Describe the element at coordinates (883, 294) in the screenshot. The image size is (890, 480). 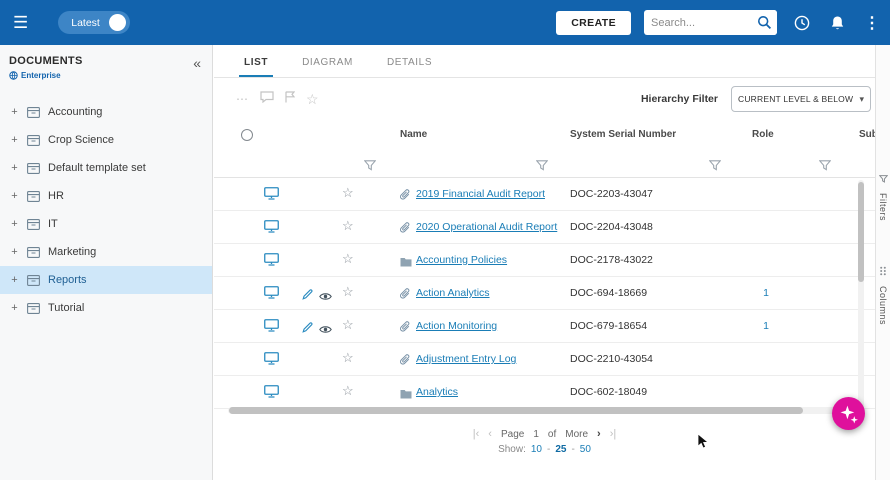
I see `columns-panel-toggle: Columns` at that location.